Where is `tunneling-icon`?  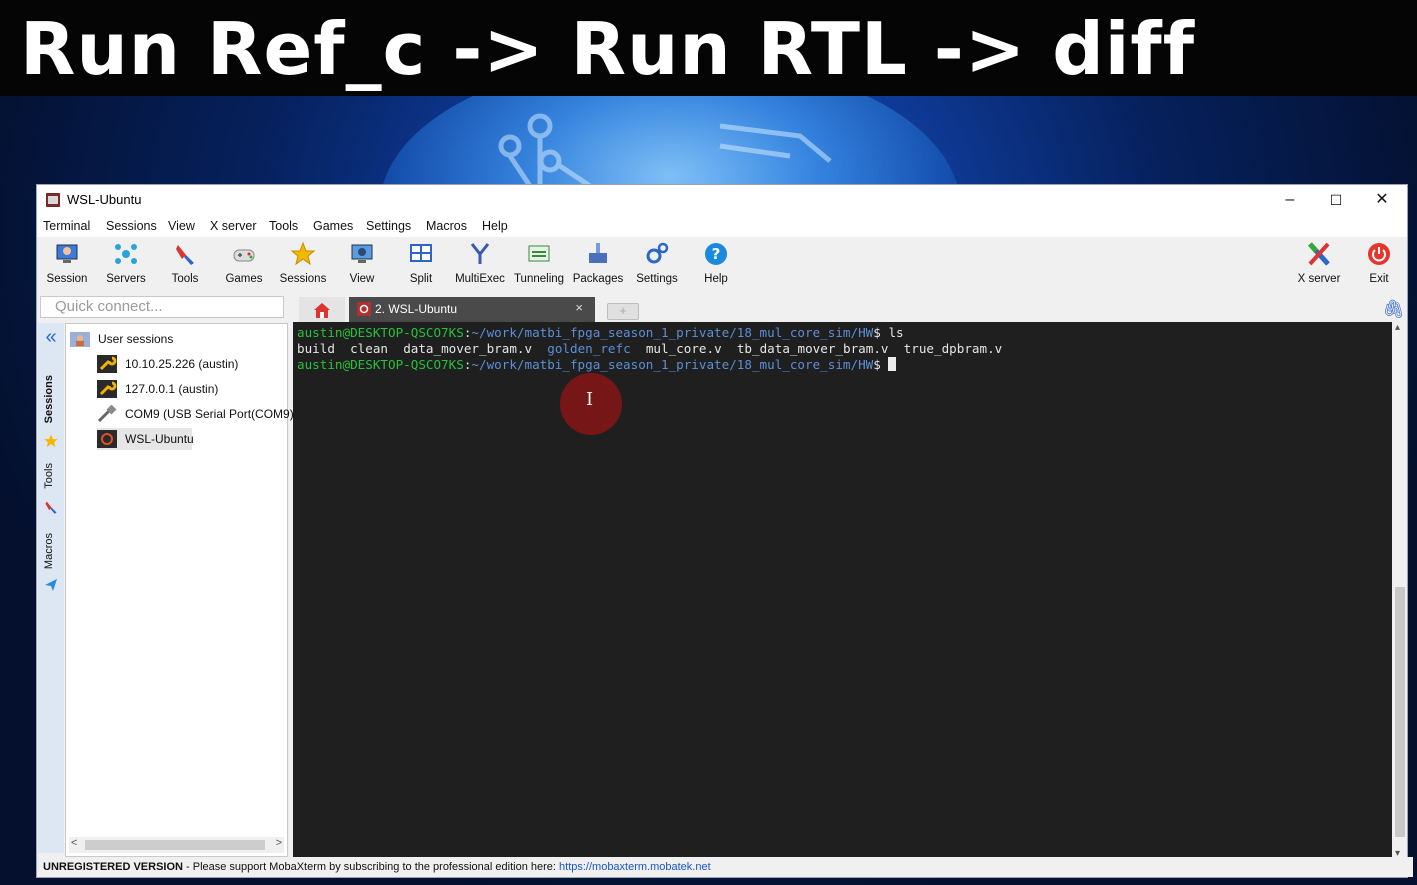
tunneling-icon is located at coordinates (539, 253).